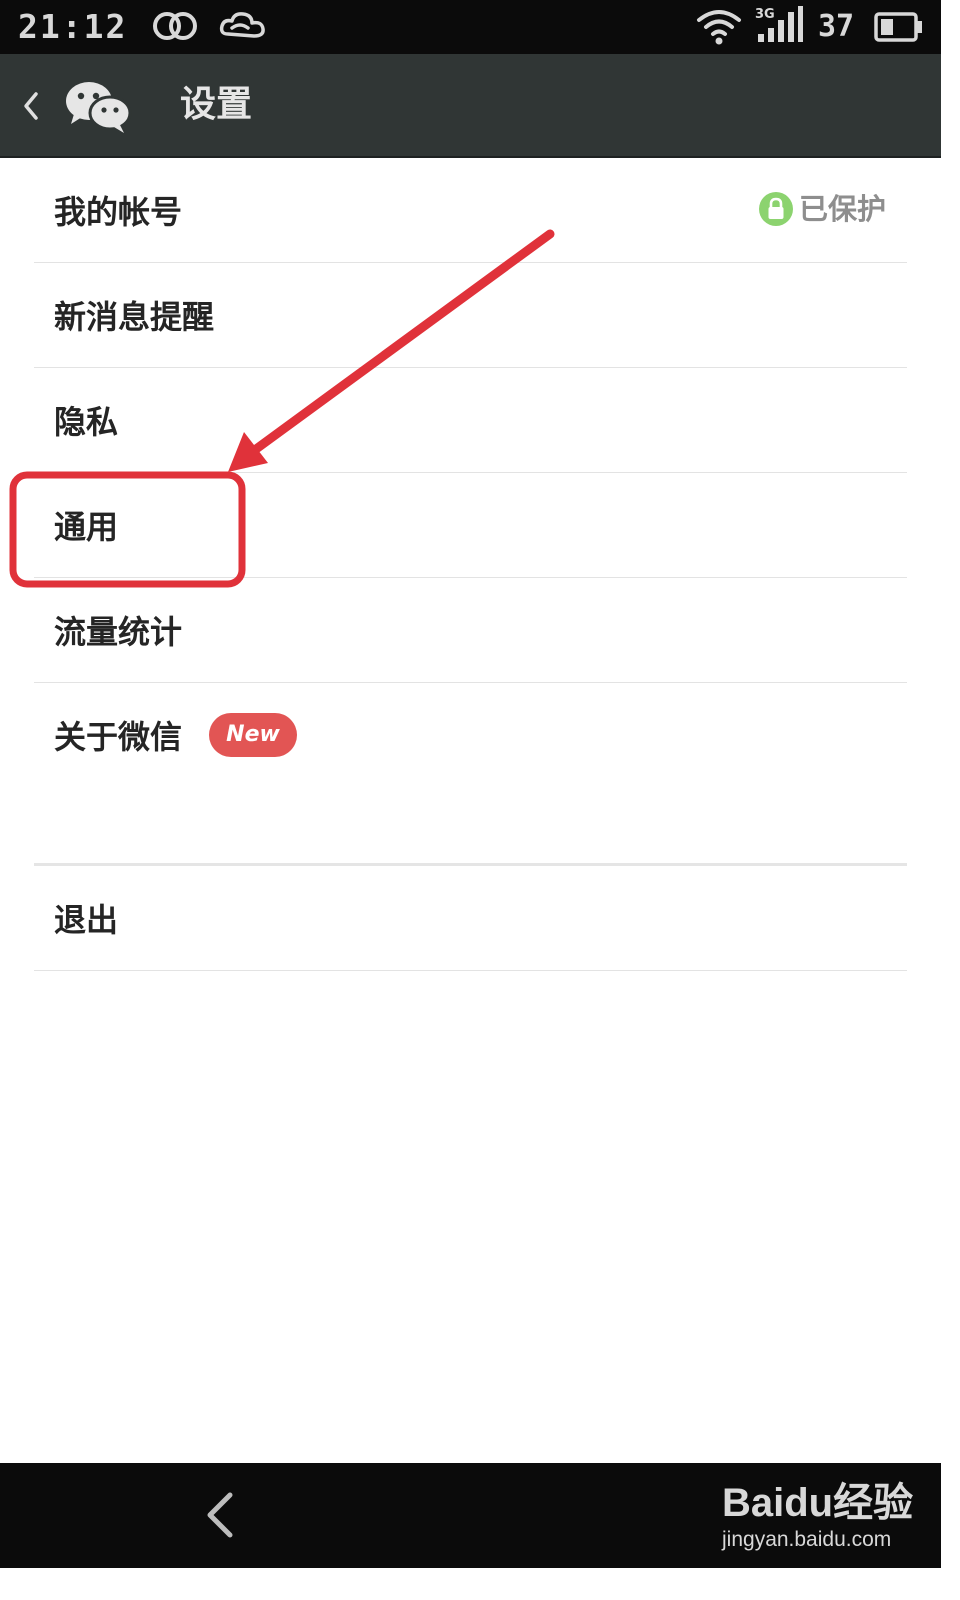 The image size is (960, 1600). What do you see at coordinates (470, 630) in the screenshot?
I see `settings-item-data-usage: 流量统计` at bounding box center [470, 630].